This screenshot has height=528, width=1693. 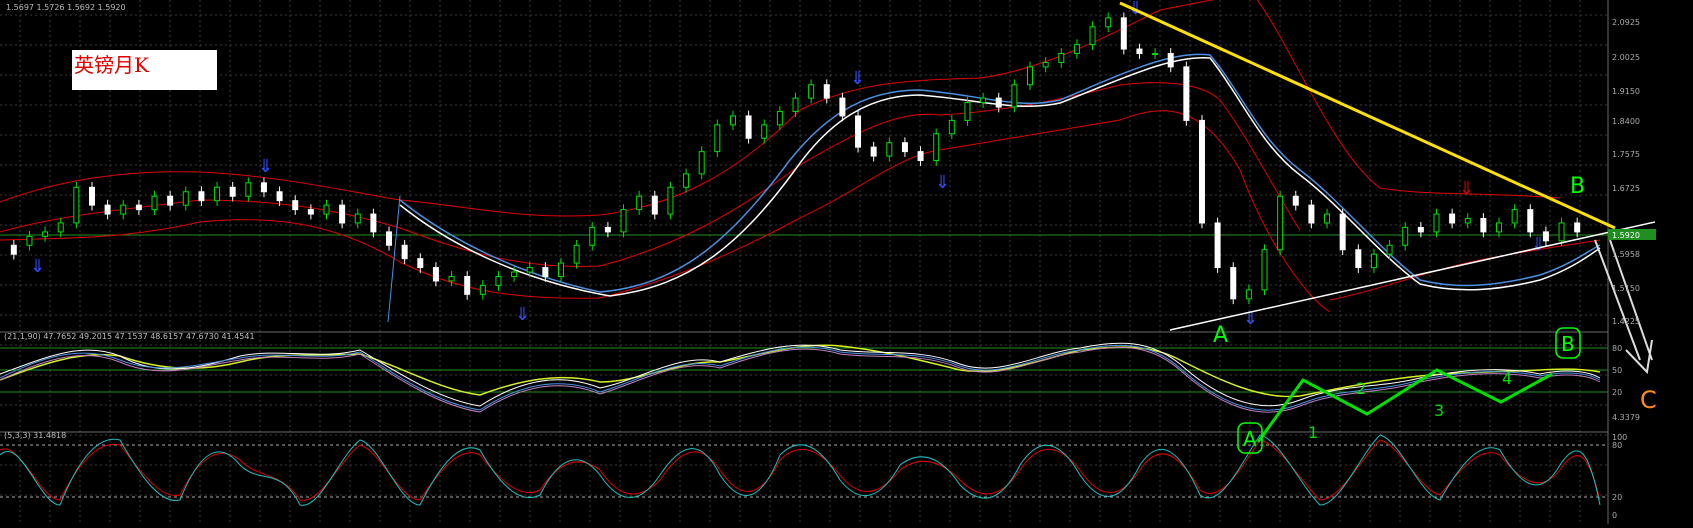 What do you see at coordinates (1626, 57) in the screenshot?
I see `axis-label: 2.0025` at bounding box center [1626, 57].